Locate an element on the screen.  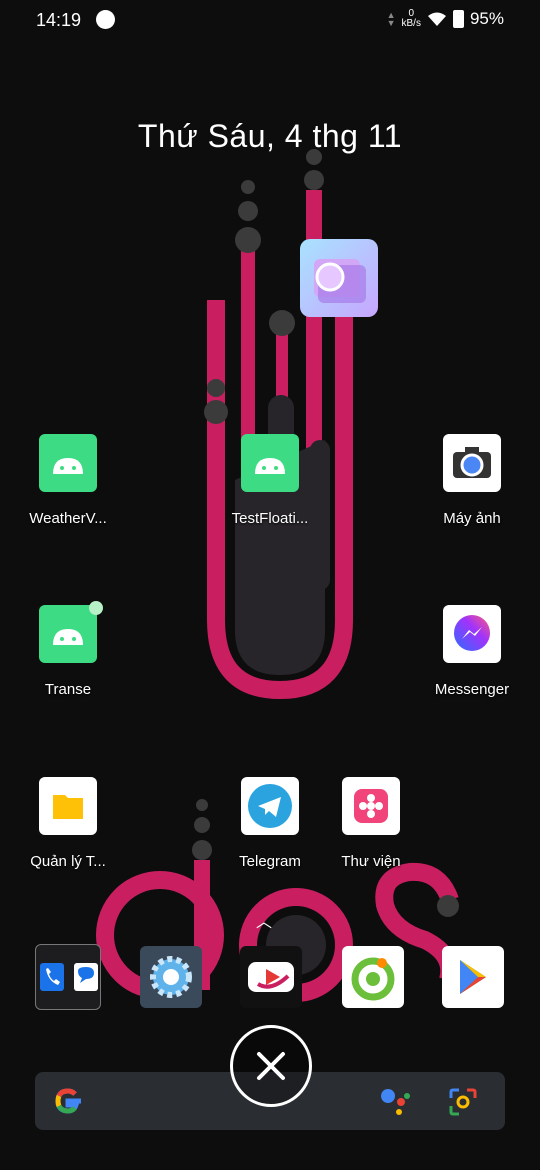
assistant-icon is located at coordinates (395, 1101).